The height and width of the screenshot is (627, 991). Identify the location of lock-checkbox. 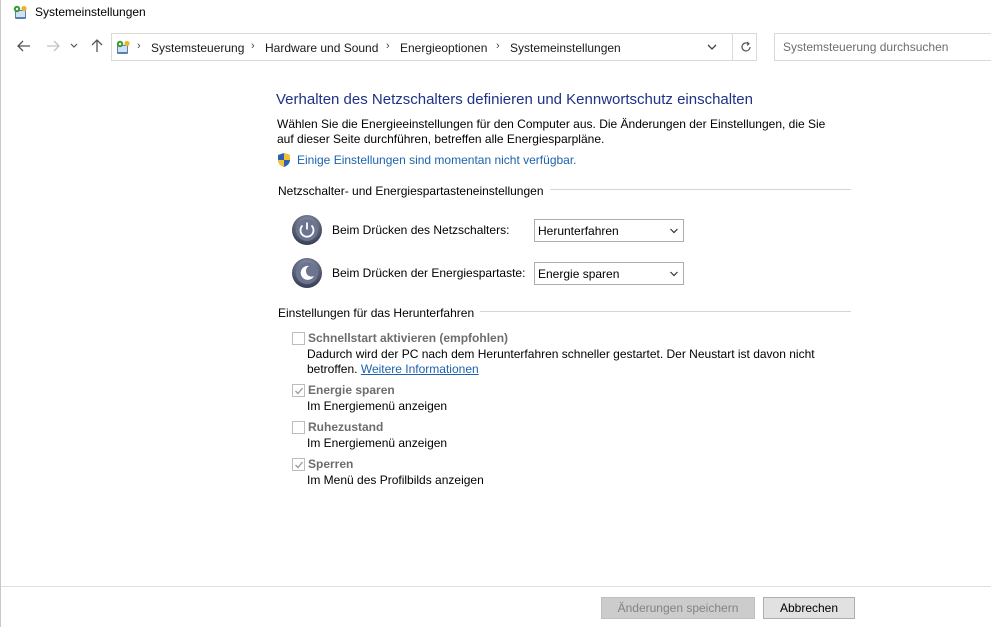
(298, 464).